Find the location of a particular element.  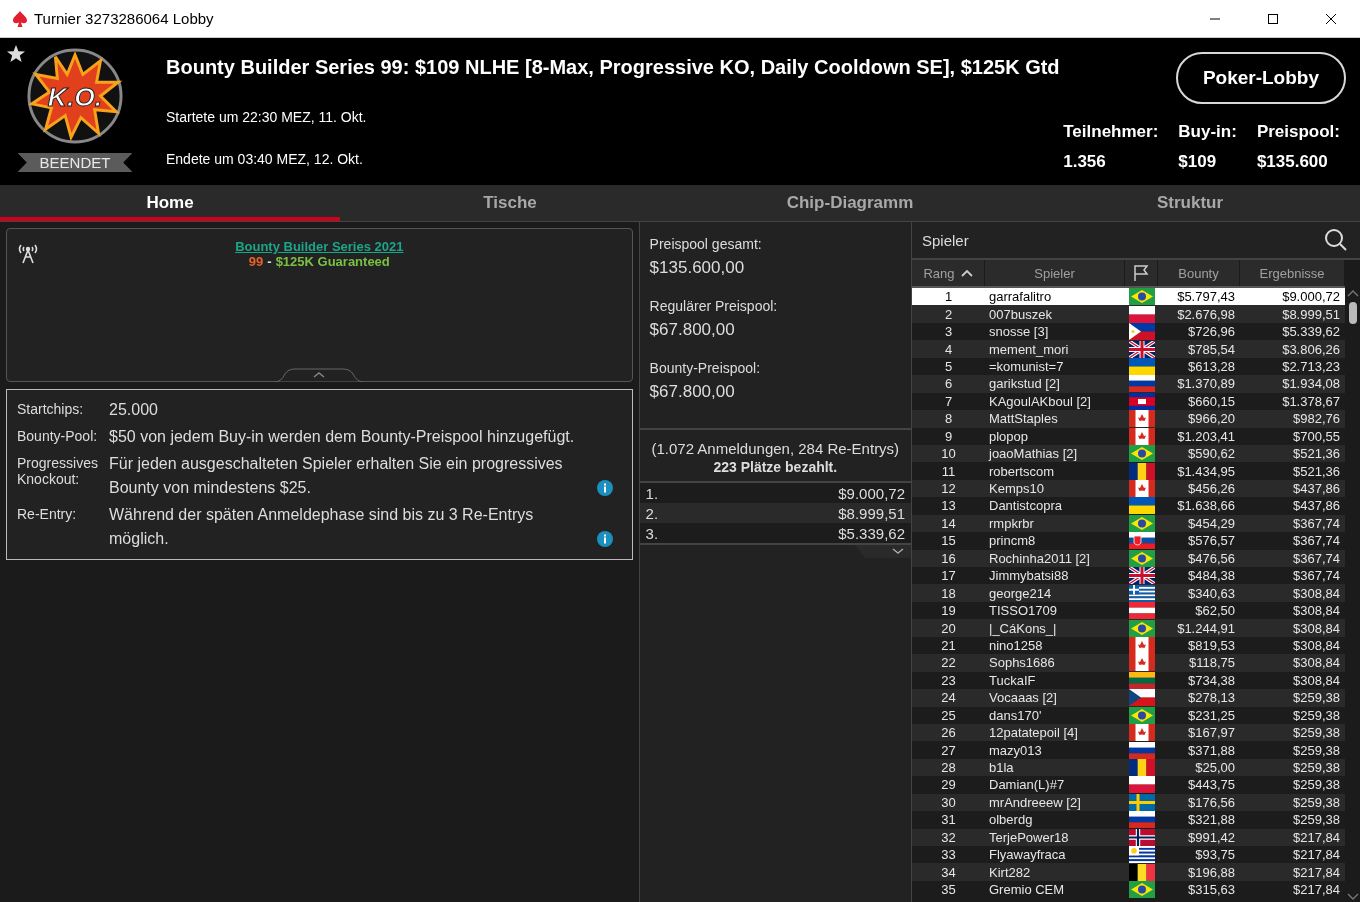

player-name: george214 is located at coordinates (1020, 593).